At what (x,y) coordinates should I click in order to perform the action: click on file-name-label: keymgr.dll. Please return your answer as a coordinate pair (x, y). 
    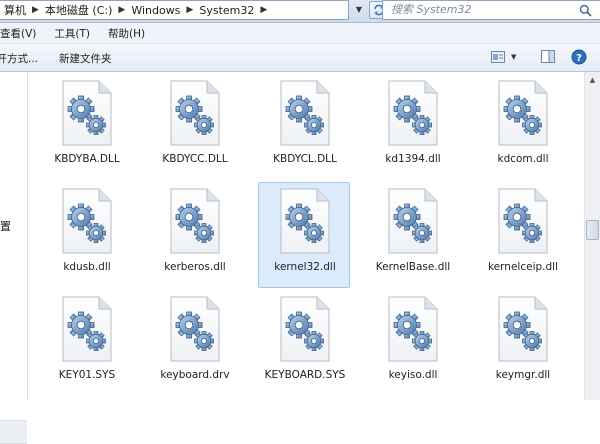
    Looking at the image, I should click on (523, 375).